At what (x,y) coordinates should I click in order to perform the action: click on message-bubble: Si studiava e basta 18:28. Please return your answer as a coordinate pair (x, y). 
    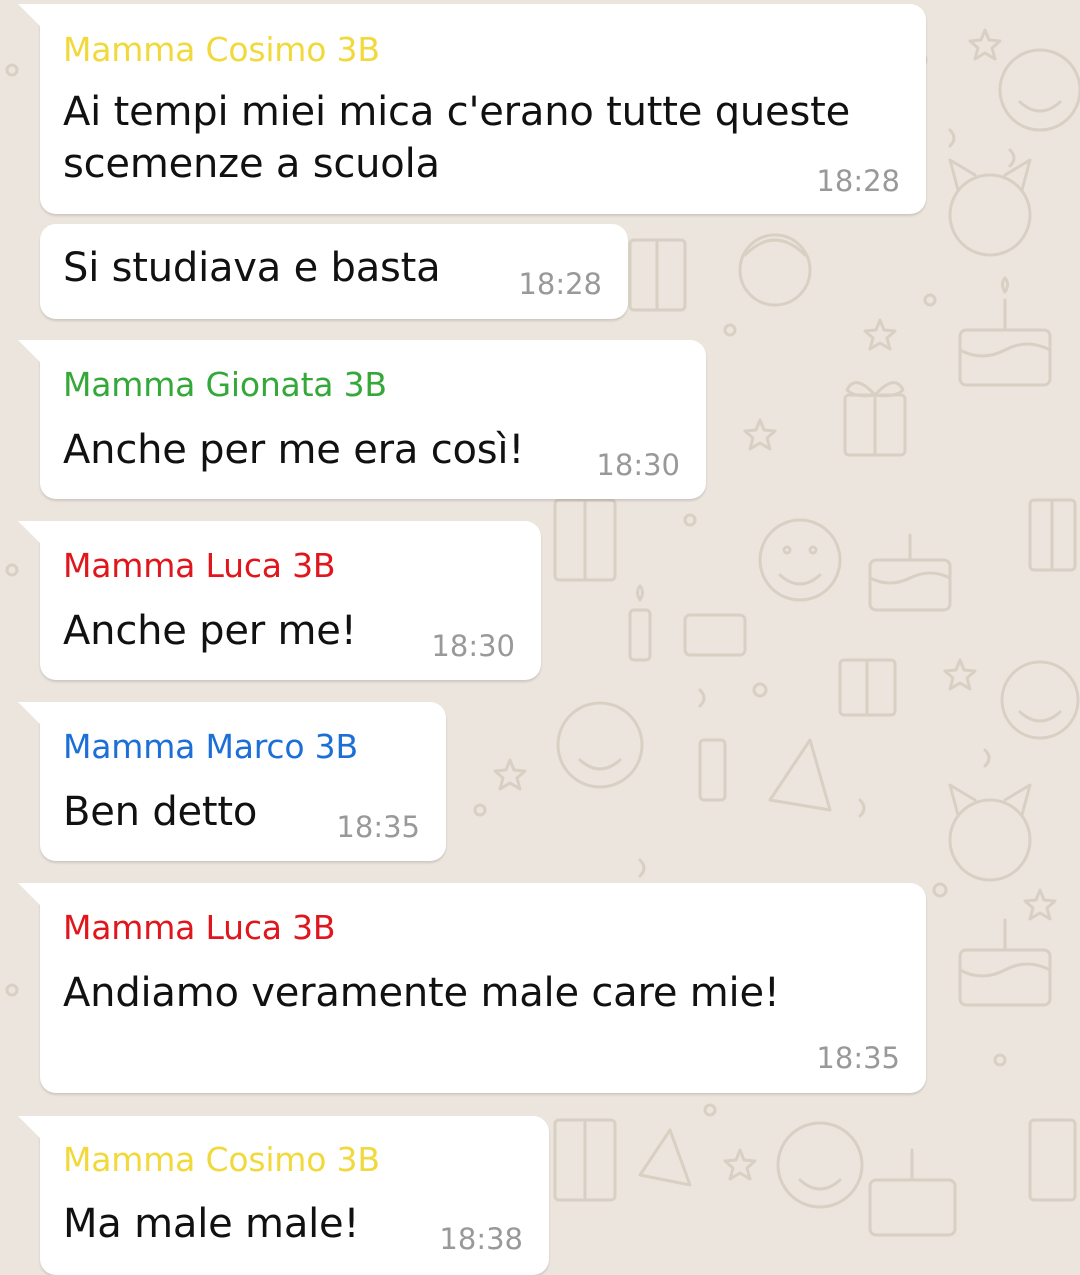
    Looking at the image, I should click on (334, 271).